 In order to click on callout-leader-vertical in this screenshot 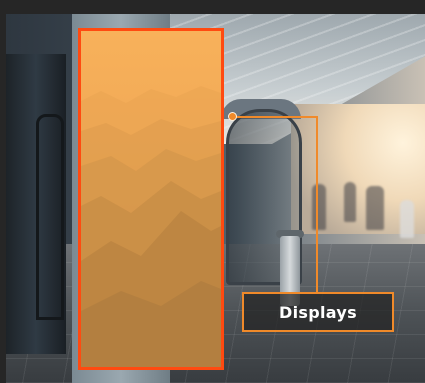, I will do `click(317, 205)`.